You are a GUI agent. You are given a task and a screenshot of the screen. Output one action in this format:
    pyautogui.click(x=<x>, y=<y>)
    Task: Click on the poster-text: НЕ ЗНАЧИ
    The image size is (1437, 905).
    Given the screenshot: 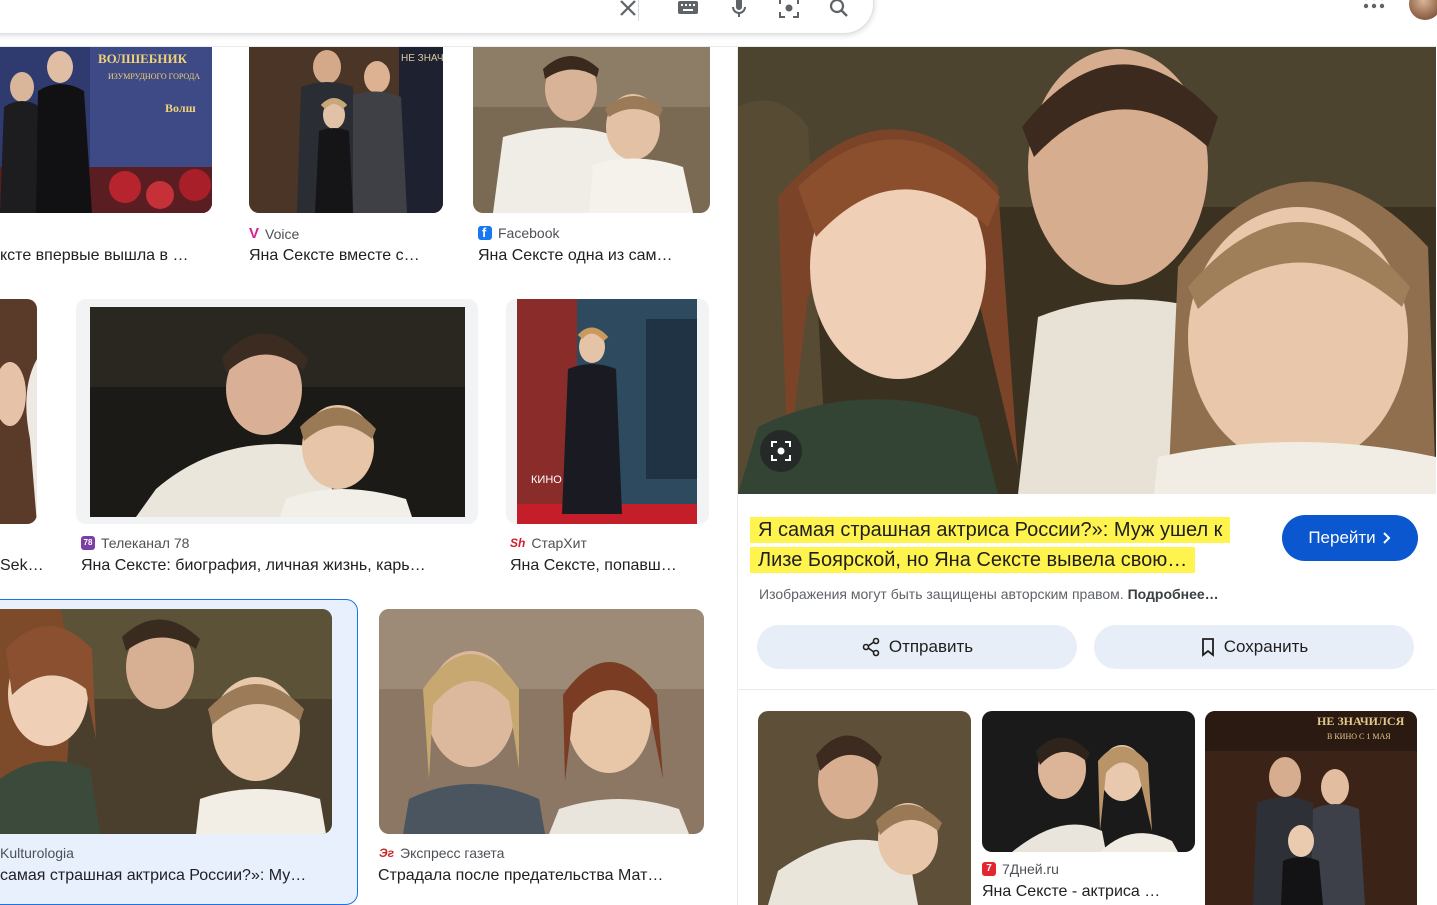 What is the action you would take?
    pyautogui.click(x=422, y=58)
    